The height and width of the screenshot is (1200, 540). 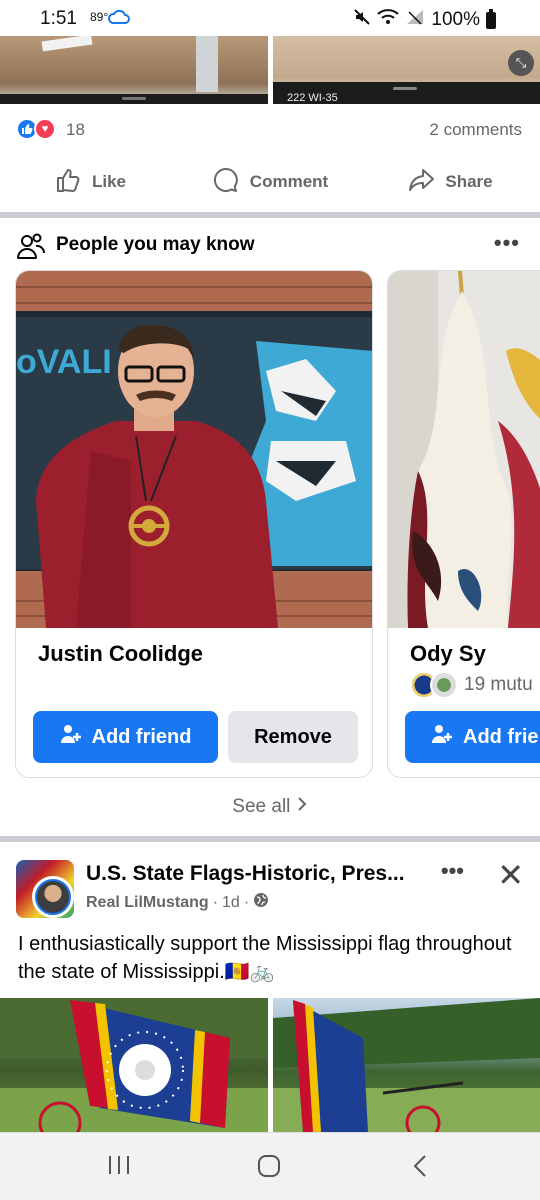 I want to click on share-arrow-icon, so click(x=421, y=182).